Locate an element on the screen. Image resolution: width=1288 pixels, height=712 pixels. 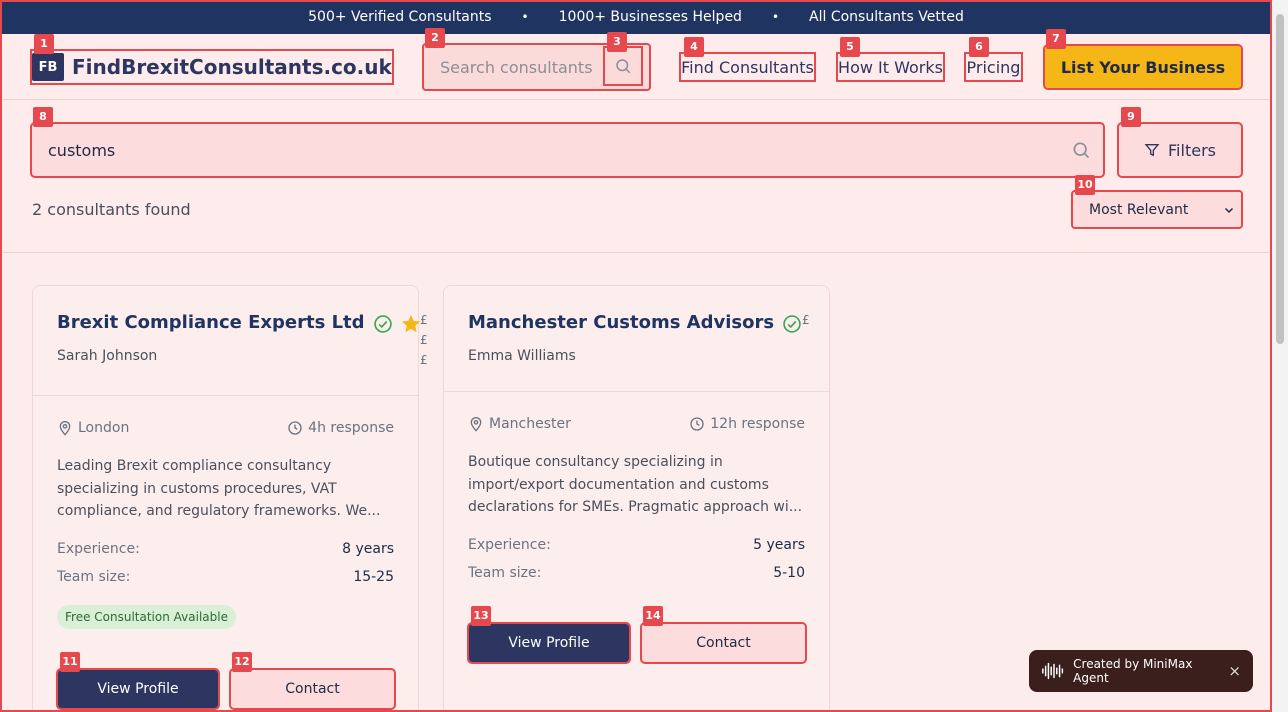
experience-value: 8 years is located at coordinates (368, 549).